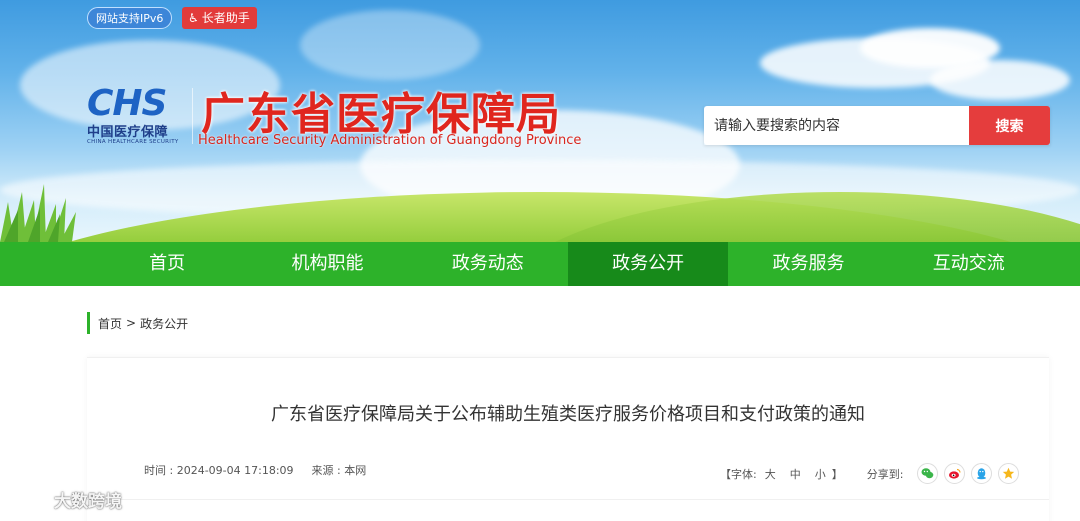 The image size is (1080, 521). Describe the element at coordinates (27, 499) in the screenshot. I see `watermark-logo-icon` at that location.